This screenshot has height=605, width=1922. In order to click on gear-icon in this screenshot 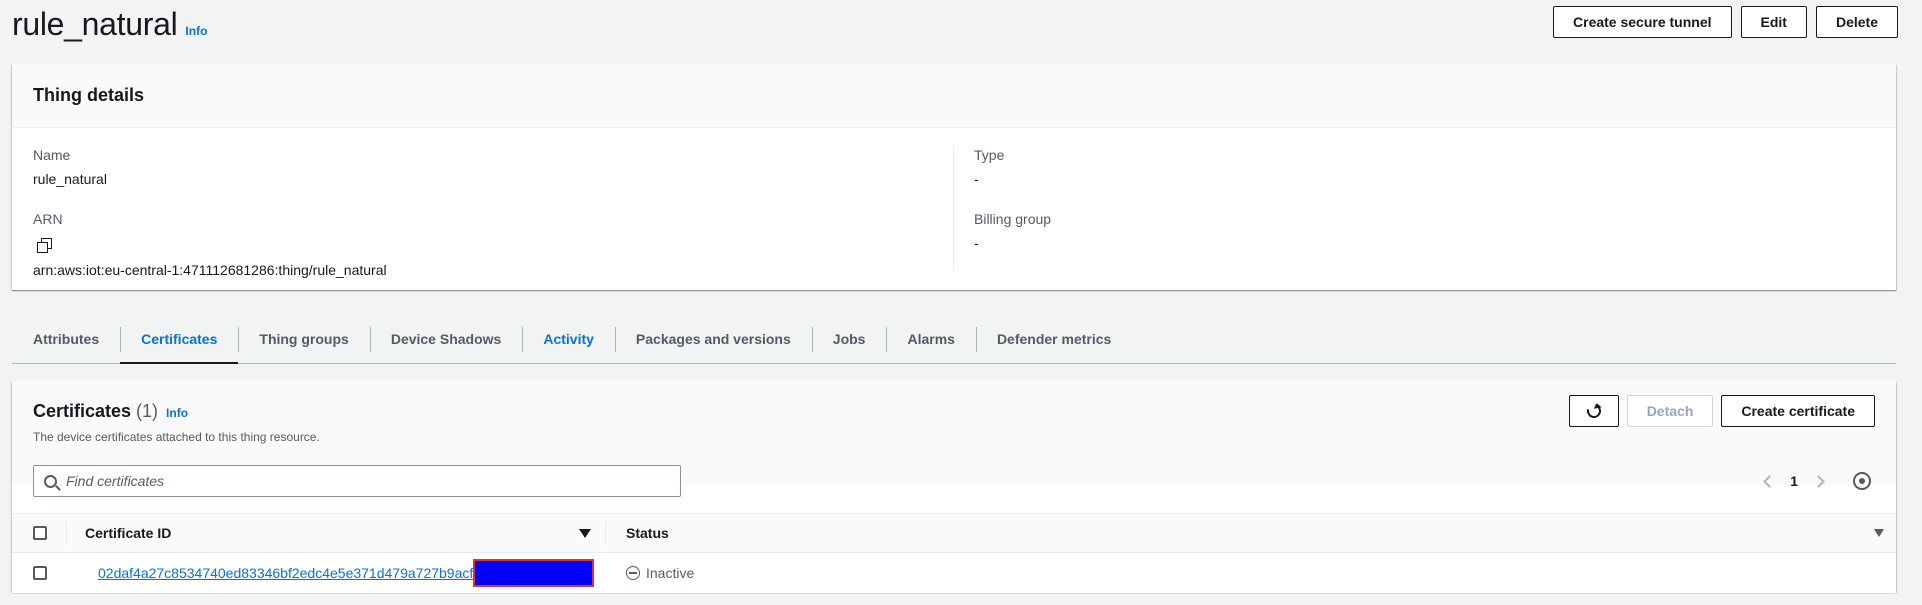, I will do `click(1862, 481)`.